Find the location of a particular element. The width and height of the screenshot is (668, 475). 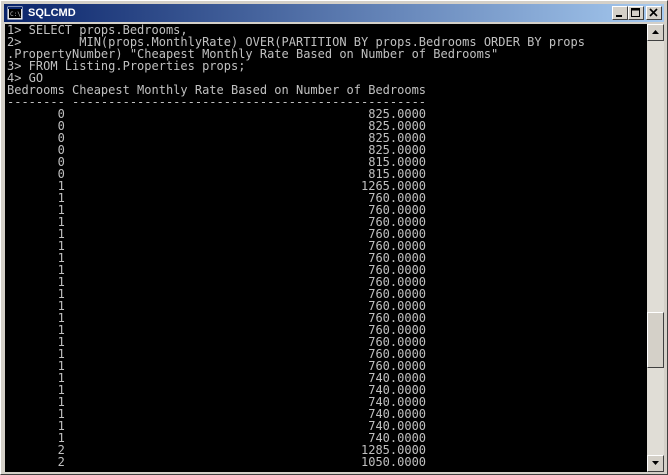

window-title: SQLCMD is located at coordinates (52, 13).